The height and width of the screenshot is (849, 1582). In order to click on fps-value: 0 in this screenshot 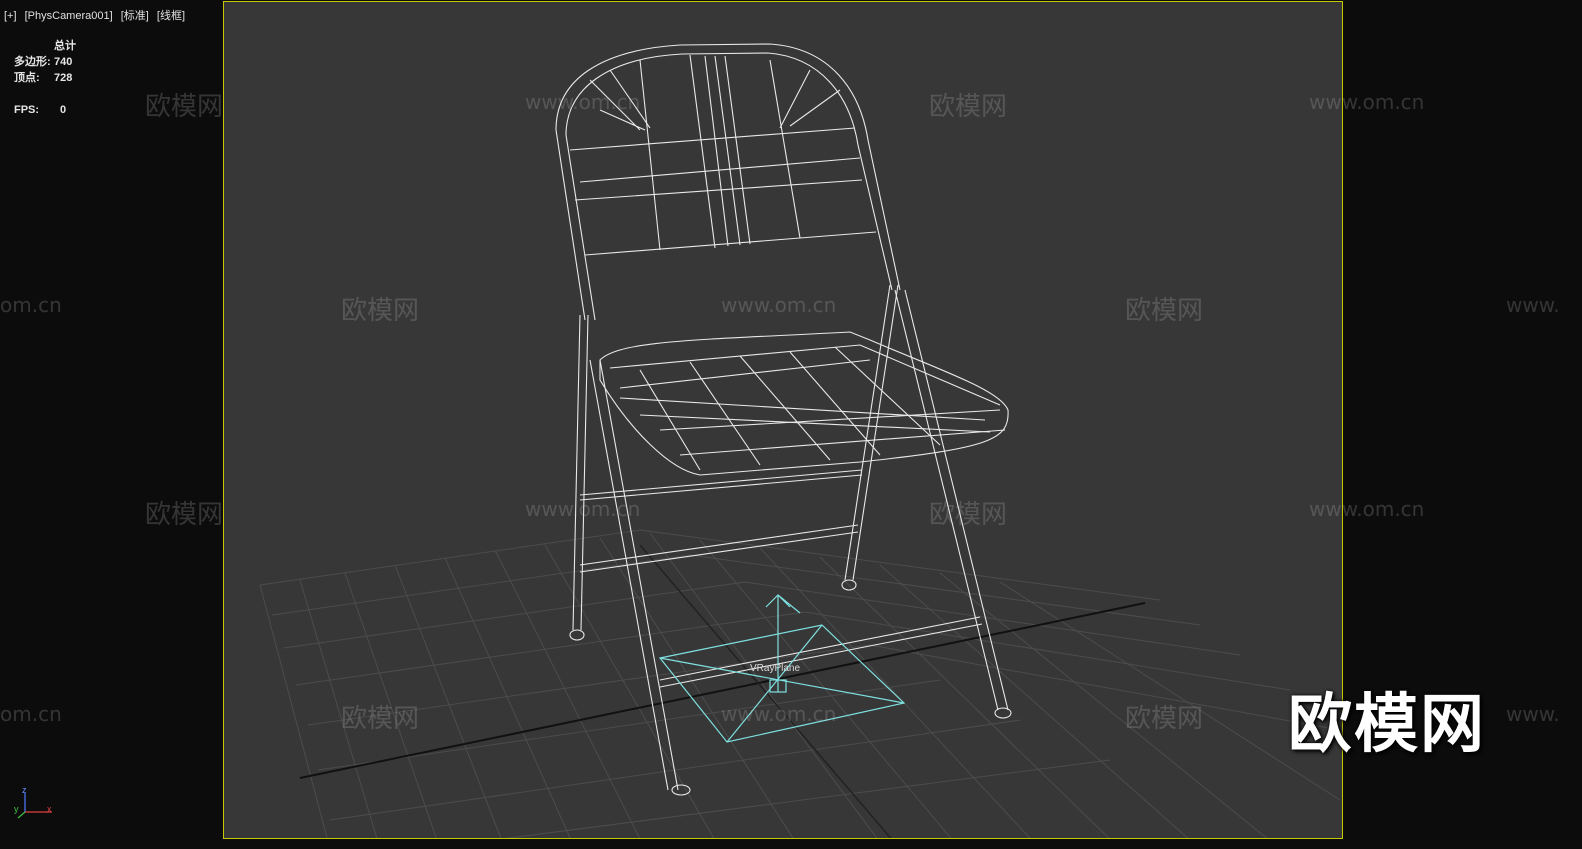, I will do `click(63, 110)`.